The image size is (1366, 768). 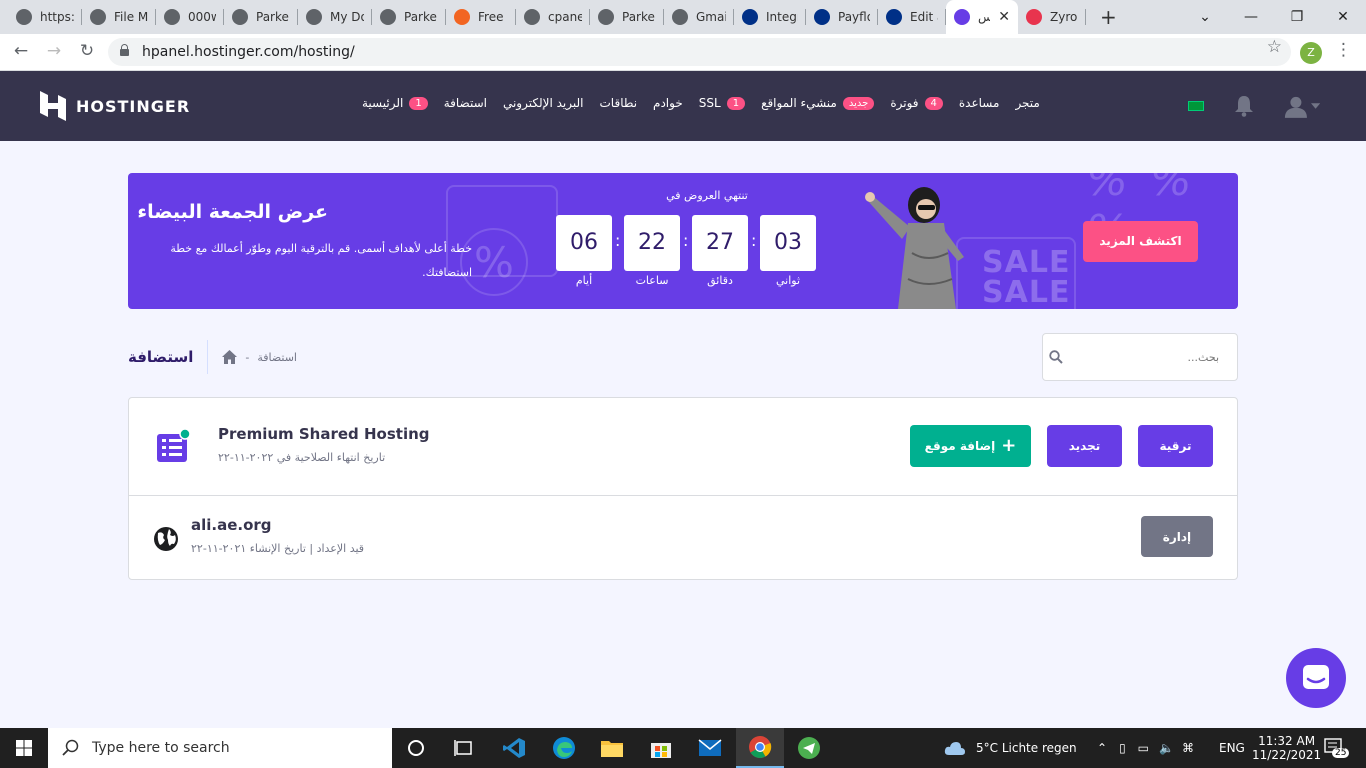 I want to click on cortana-icon, so click(x=416, y=748).